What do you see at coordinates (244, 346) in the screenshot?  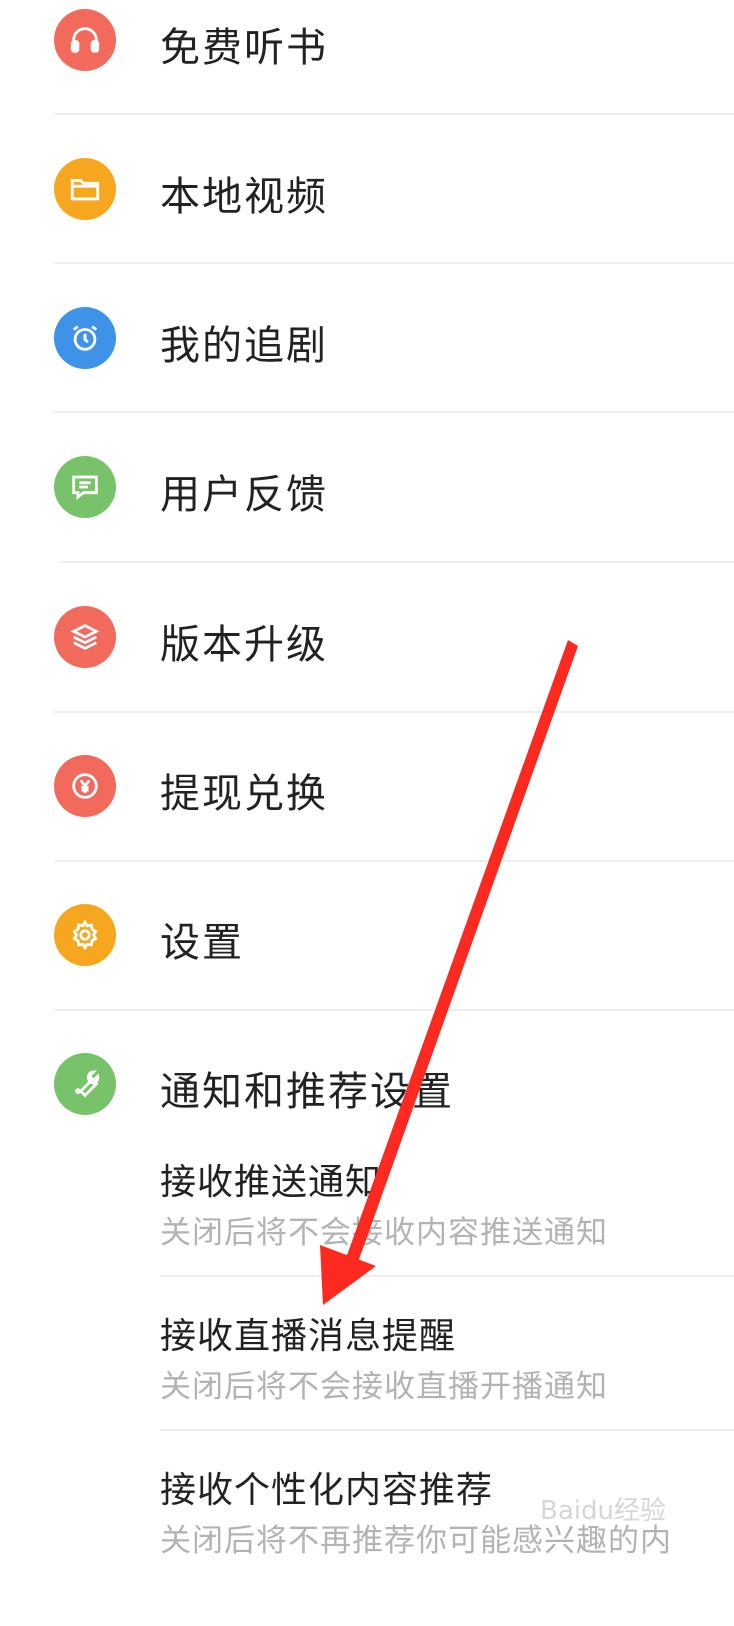 I see `menu-item-label: 我的追剧` at bounding box center [244, 346].